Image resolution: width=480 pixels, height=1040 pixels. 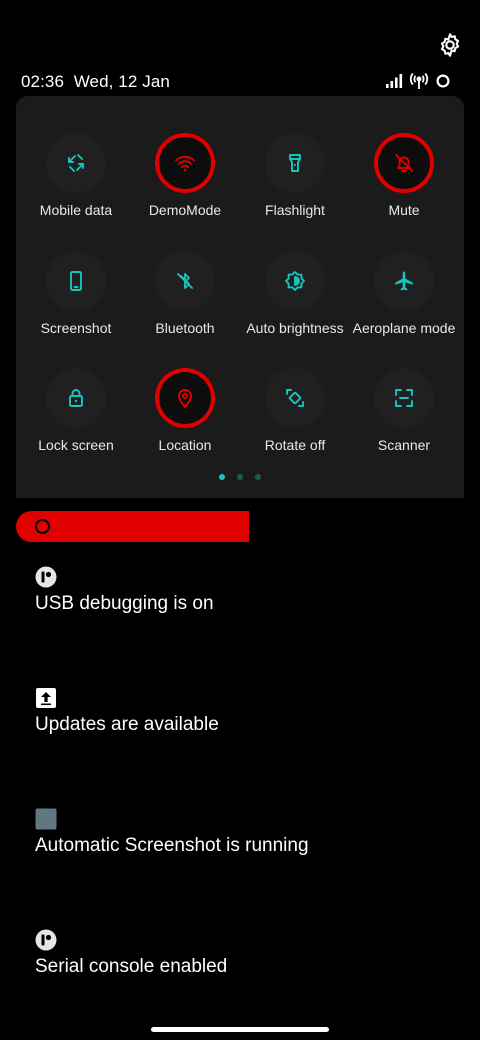 What do you see at coordinates (450, 45) in the screenshot?
I see `settings-gear-icon` at bounding box center [450, 45].